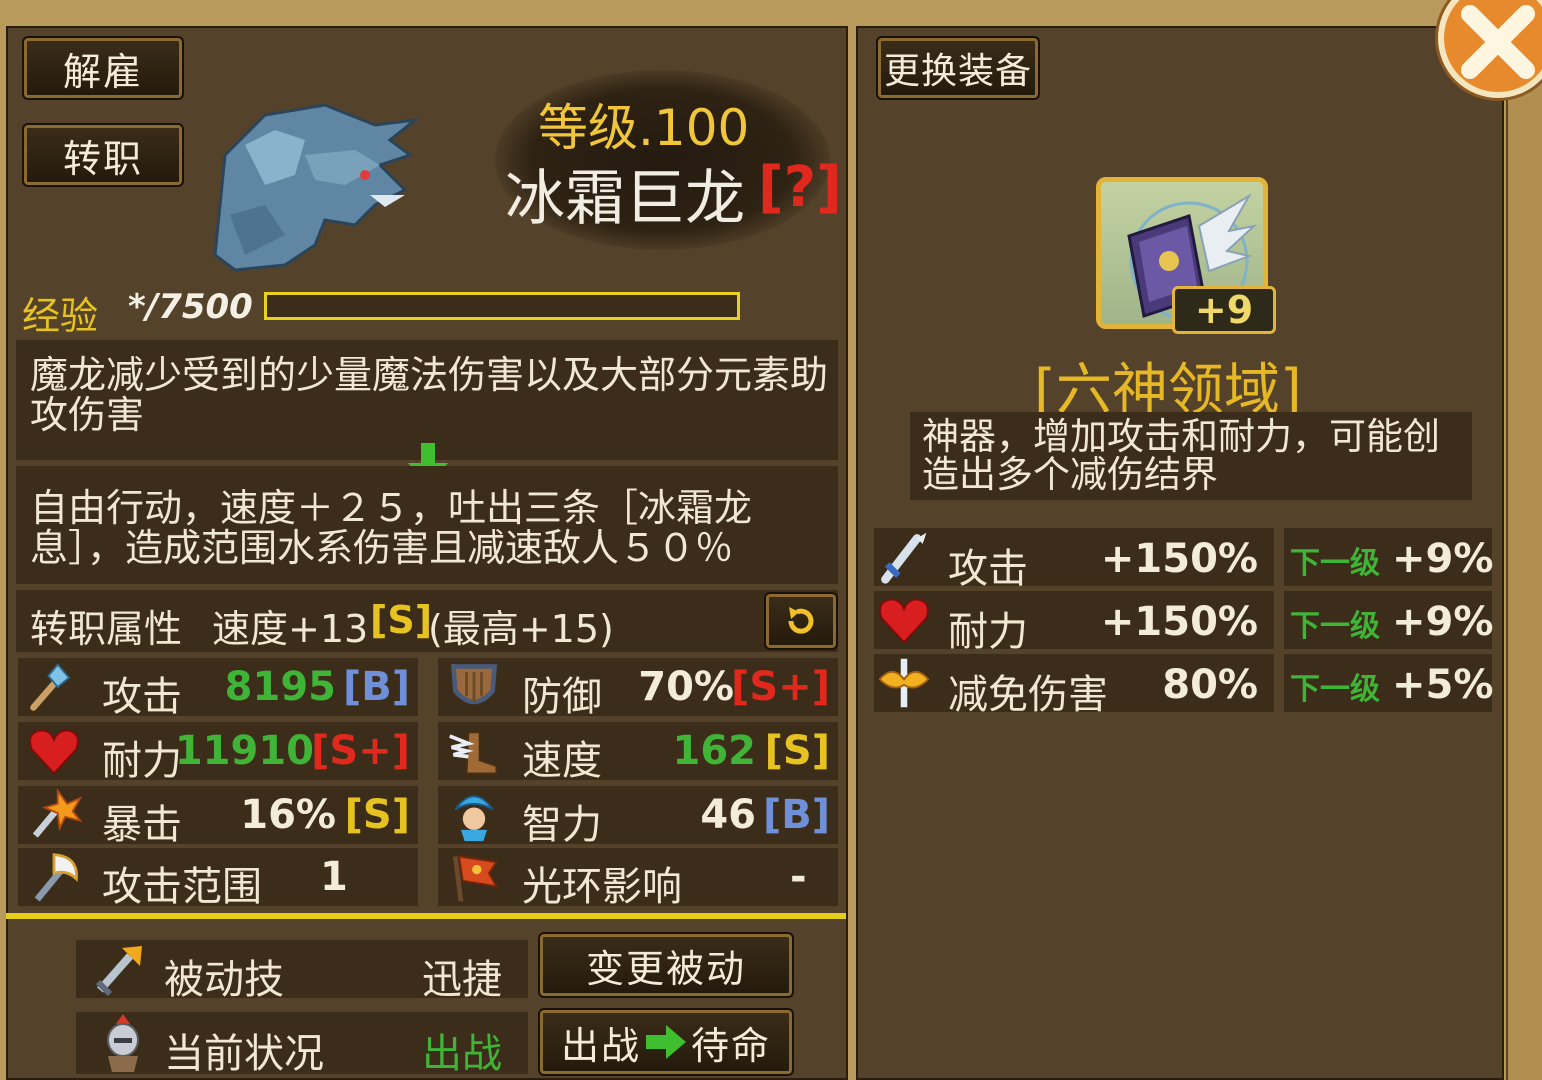  I want to click on bonus-label: 耐力, so click(988, 632).